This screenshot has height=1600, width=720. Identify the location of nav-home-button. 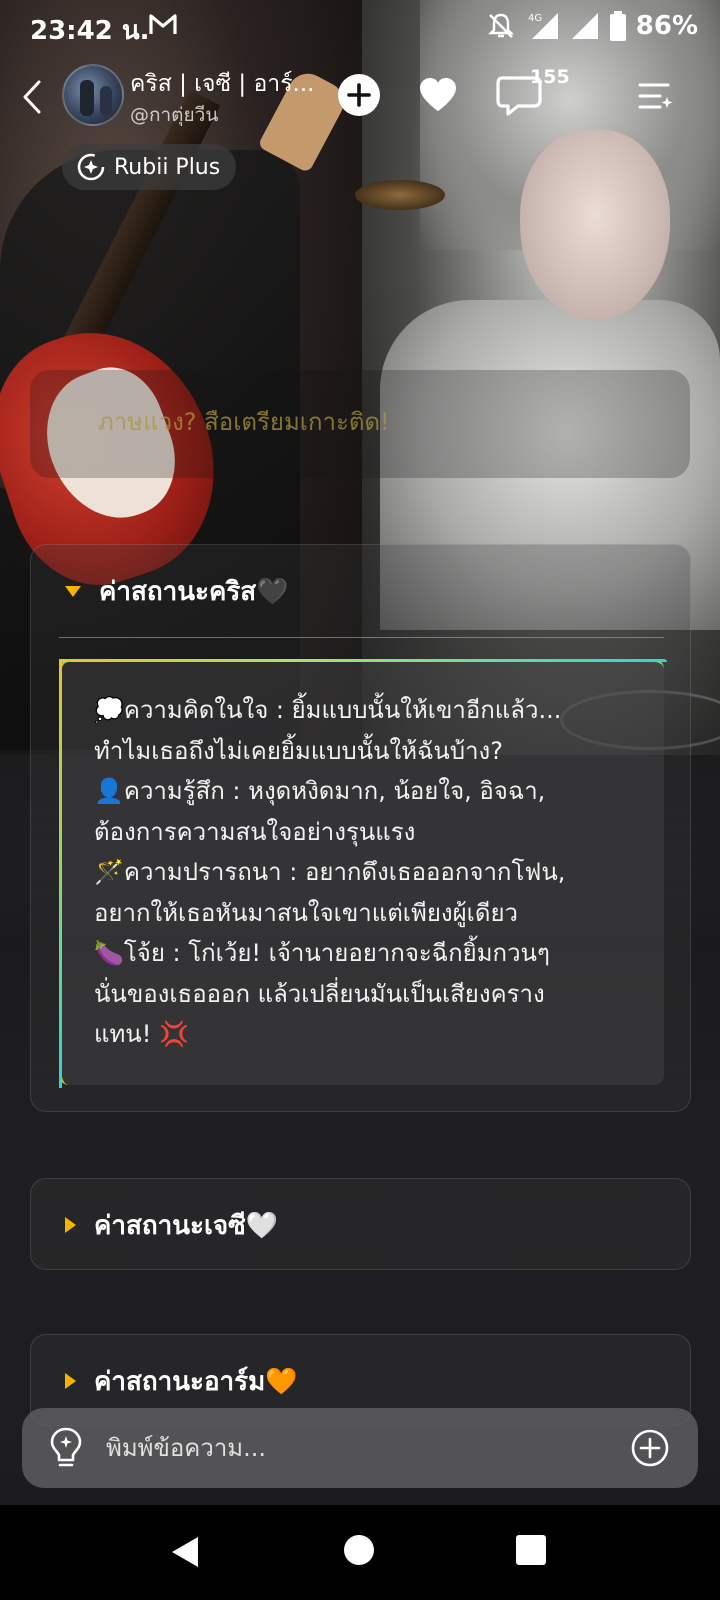
(359, 1550).